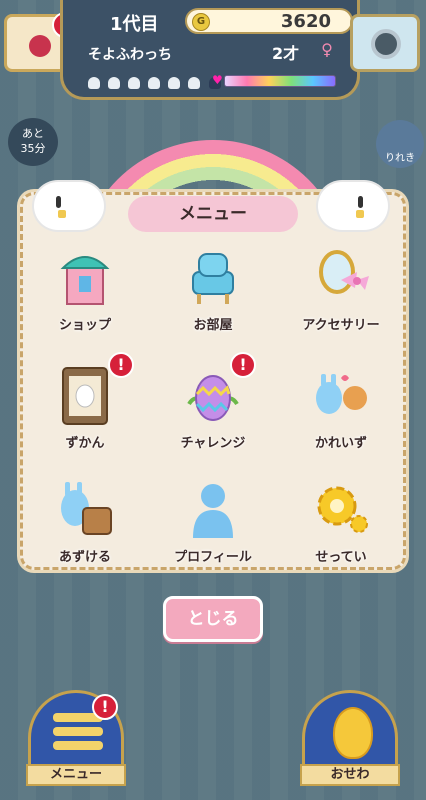 This screenshot has height=800, width=426. Describe the element at coordinates (213, 619) in the screenshot. I see `close-button: とじる` at that location.